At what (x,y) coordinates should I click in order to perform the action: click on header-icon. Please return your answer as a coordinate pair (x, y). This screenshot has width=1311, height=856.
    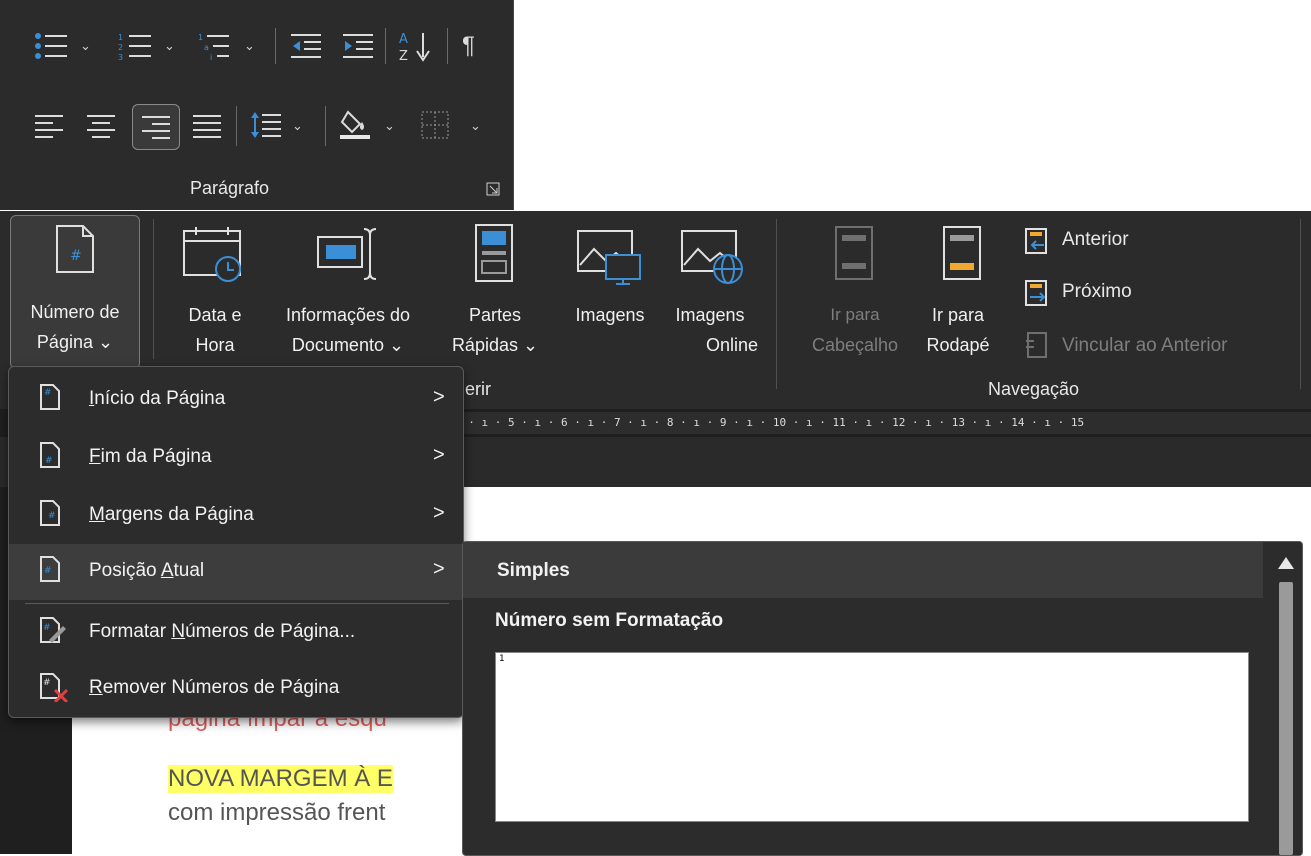
    Looking at the image, I should click on (854, 253).